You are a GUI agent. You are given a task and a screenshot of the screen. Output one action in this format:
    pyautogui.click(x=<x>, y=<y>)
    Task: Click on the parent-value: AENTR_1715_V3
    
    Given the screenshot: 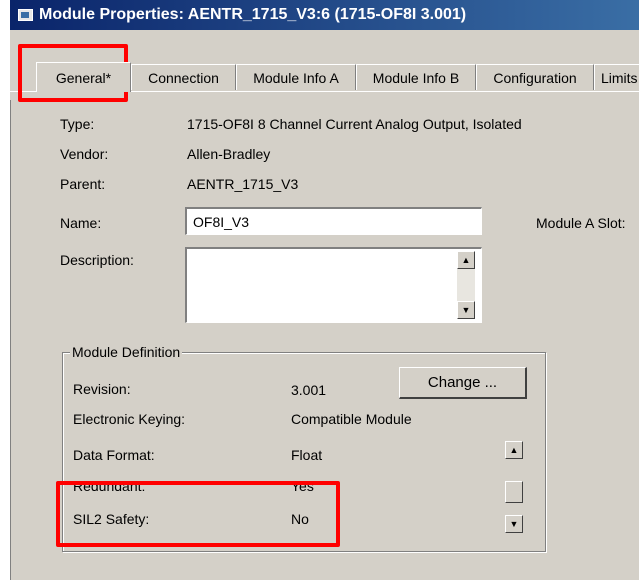 What is the action you would take?
    pyautogui.click(x=243, y=184)
    